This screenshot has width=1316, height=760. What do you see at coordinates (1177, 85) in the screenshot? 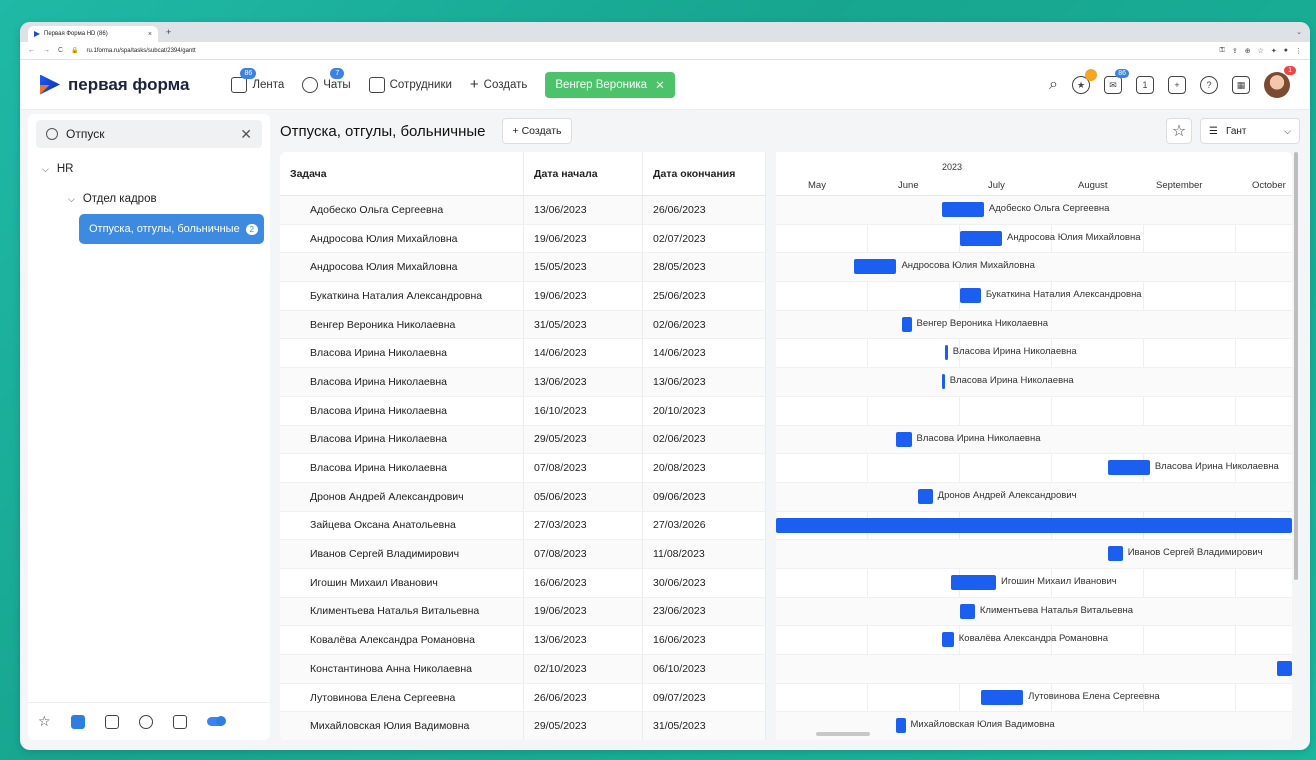
I see `add-event-icon: +` at bounding box center [1177, 85].